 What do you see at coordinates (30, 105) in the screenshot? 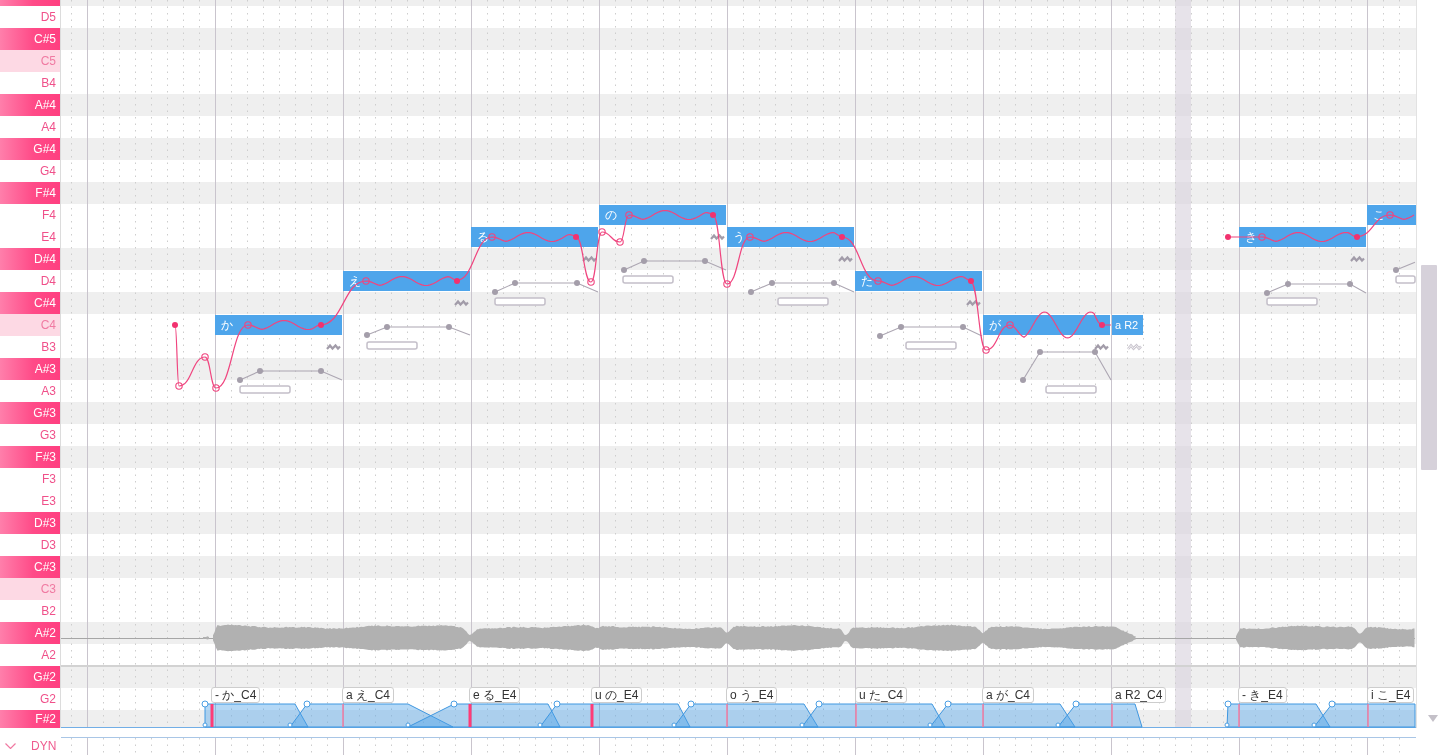
I see `piano-key: A#4` at bounding box center [30, 105].